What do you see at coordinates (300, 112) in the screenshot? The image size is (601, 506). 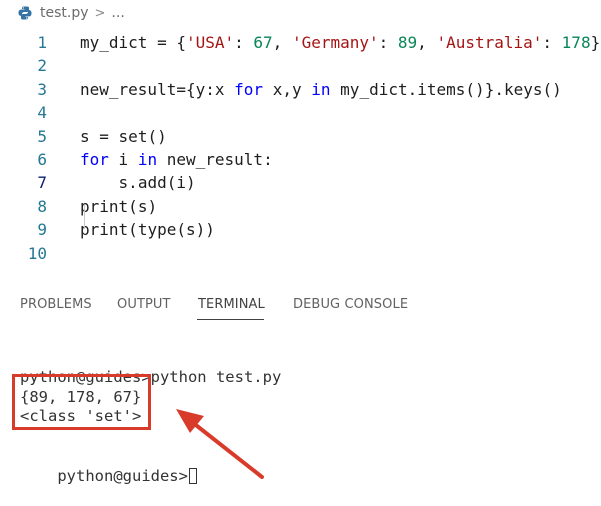 I see `code-line: 4` at bounding box center [300, 112].